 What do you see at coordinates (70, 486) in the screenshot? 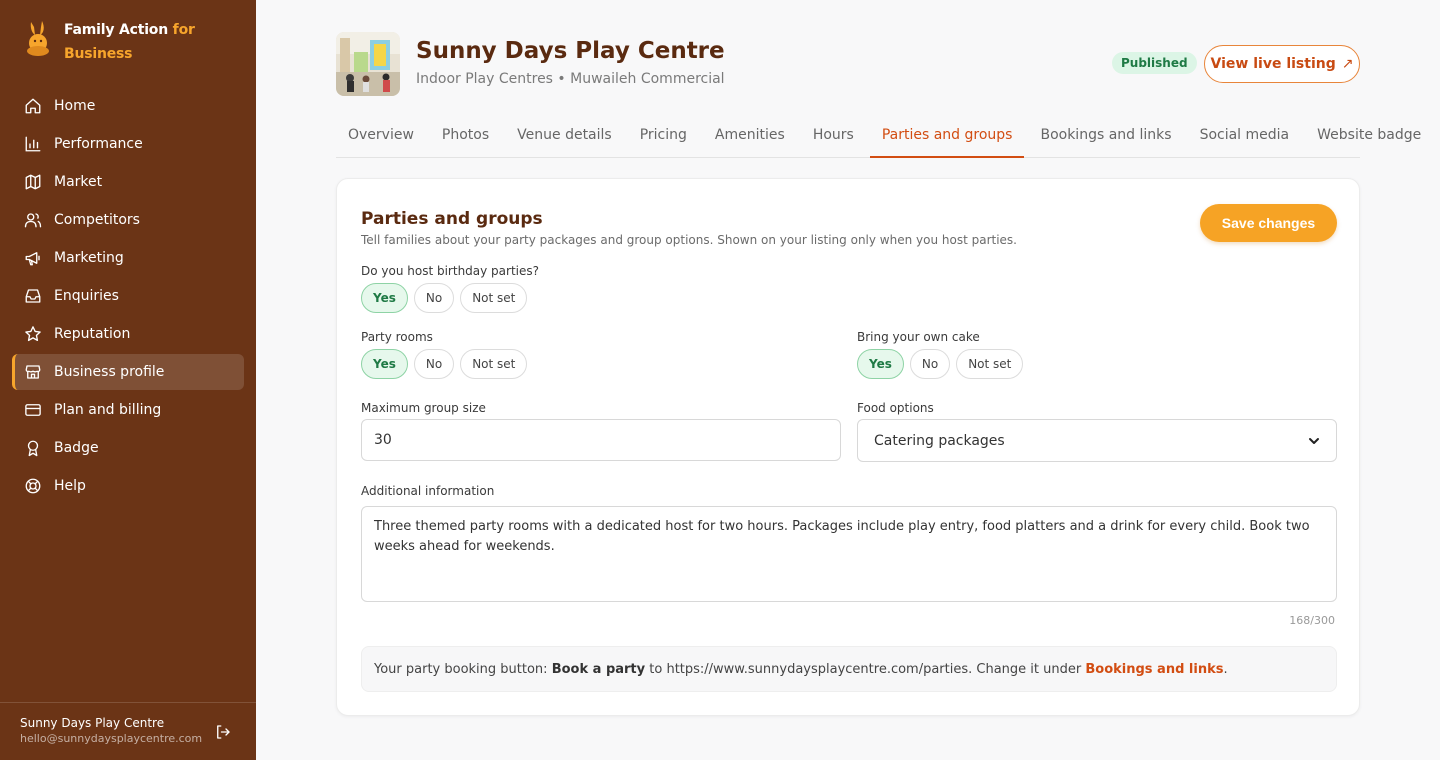
I see `sidebar-item-label: Help` at bounding box center [70, 486].